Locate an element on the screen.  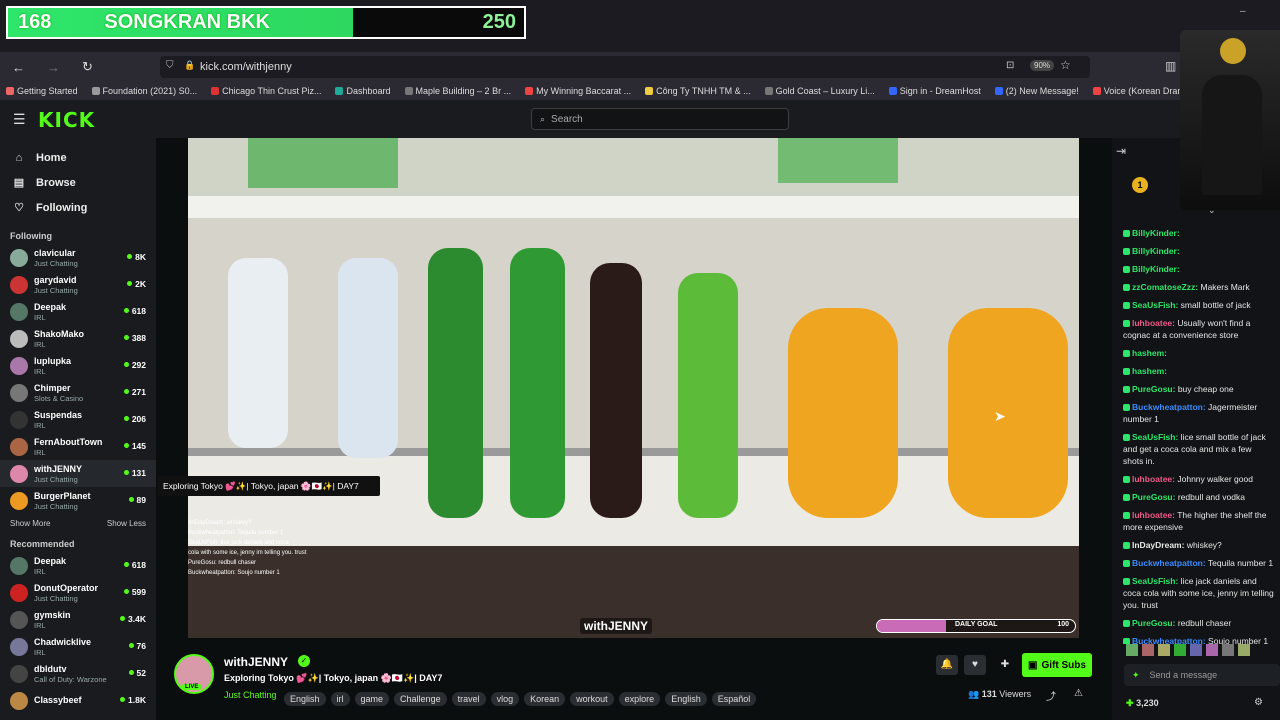
chat-message: BillyKinder: is located at coordinates (1196, 269).